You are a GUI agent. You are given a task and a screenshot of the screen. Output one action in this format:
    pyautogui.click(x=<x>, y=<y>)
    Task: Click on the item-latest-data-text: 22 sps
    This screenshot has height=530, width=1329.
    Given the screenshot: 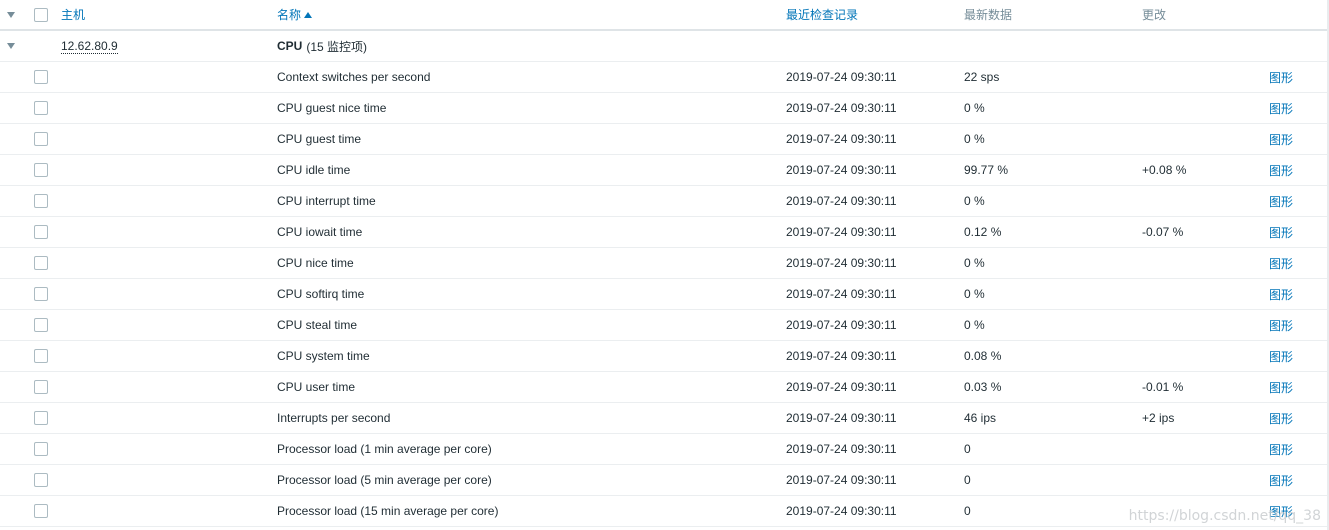 What is the action you would take?
    pyautogui.click(x=982, y=77)
    